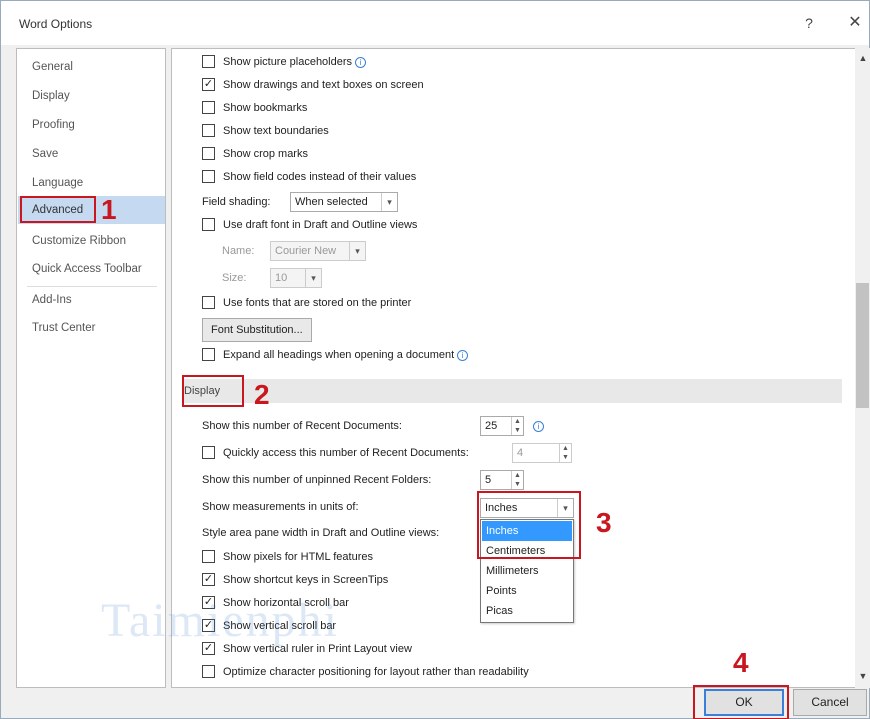  What do you see at coordinates (284, 62) in the screenshot?
I see `option-show-picture-placeholders: Show picture placeholders i` at bounding box center [284, 62].